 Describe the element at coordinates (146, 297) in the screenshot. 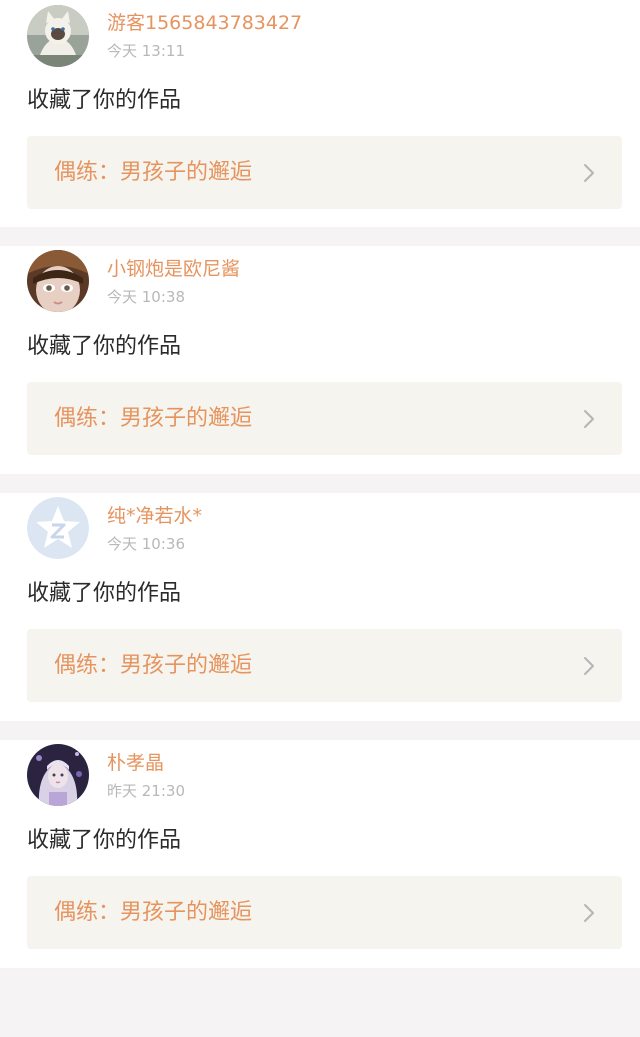

I see `timestamp: 今天 10:38` at that location.